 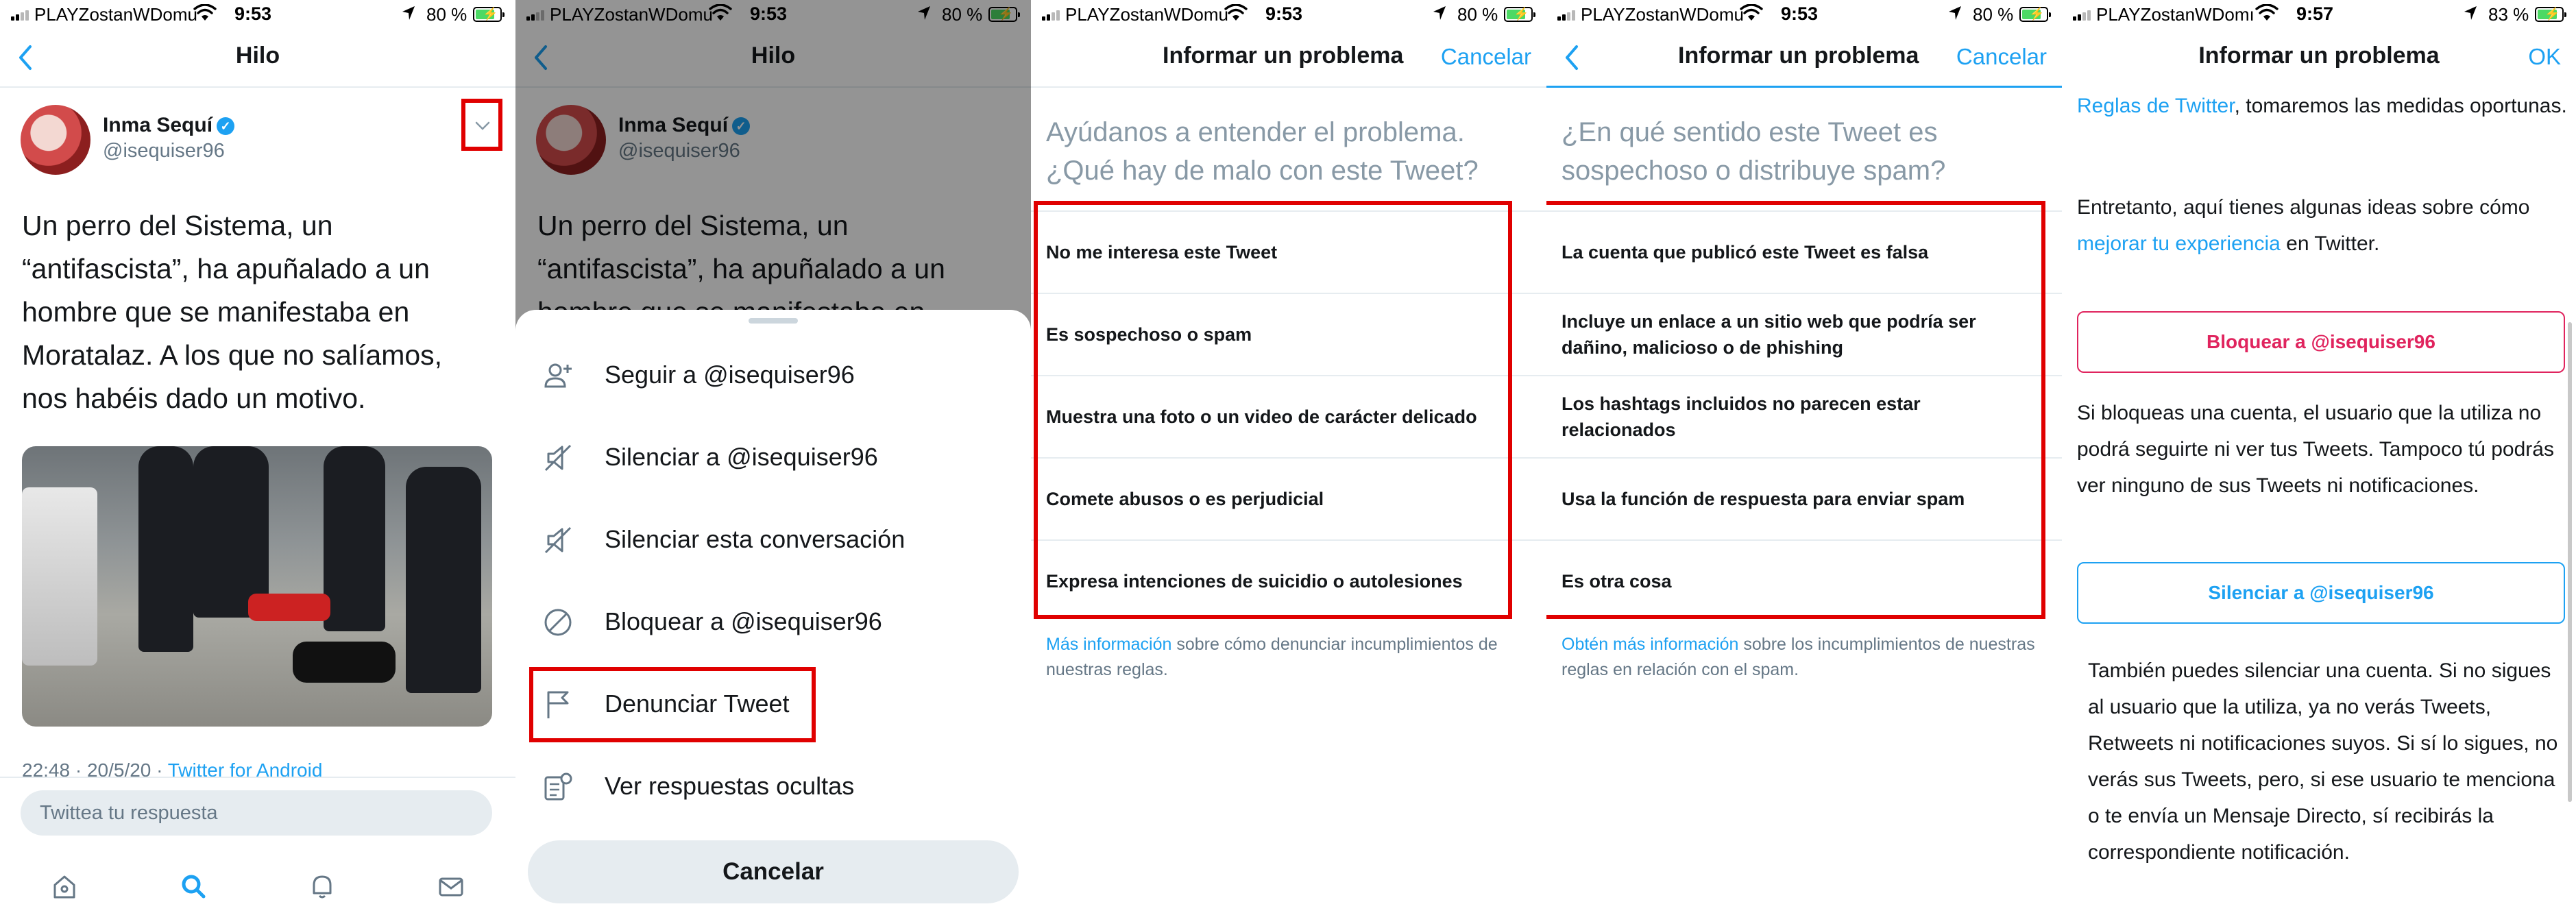 I want to click on cancel-button: Cancelar, so click(x=773, y=871).